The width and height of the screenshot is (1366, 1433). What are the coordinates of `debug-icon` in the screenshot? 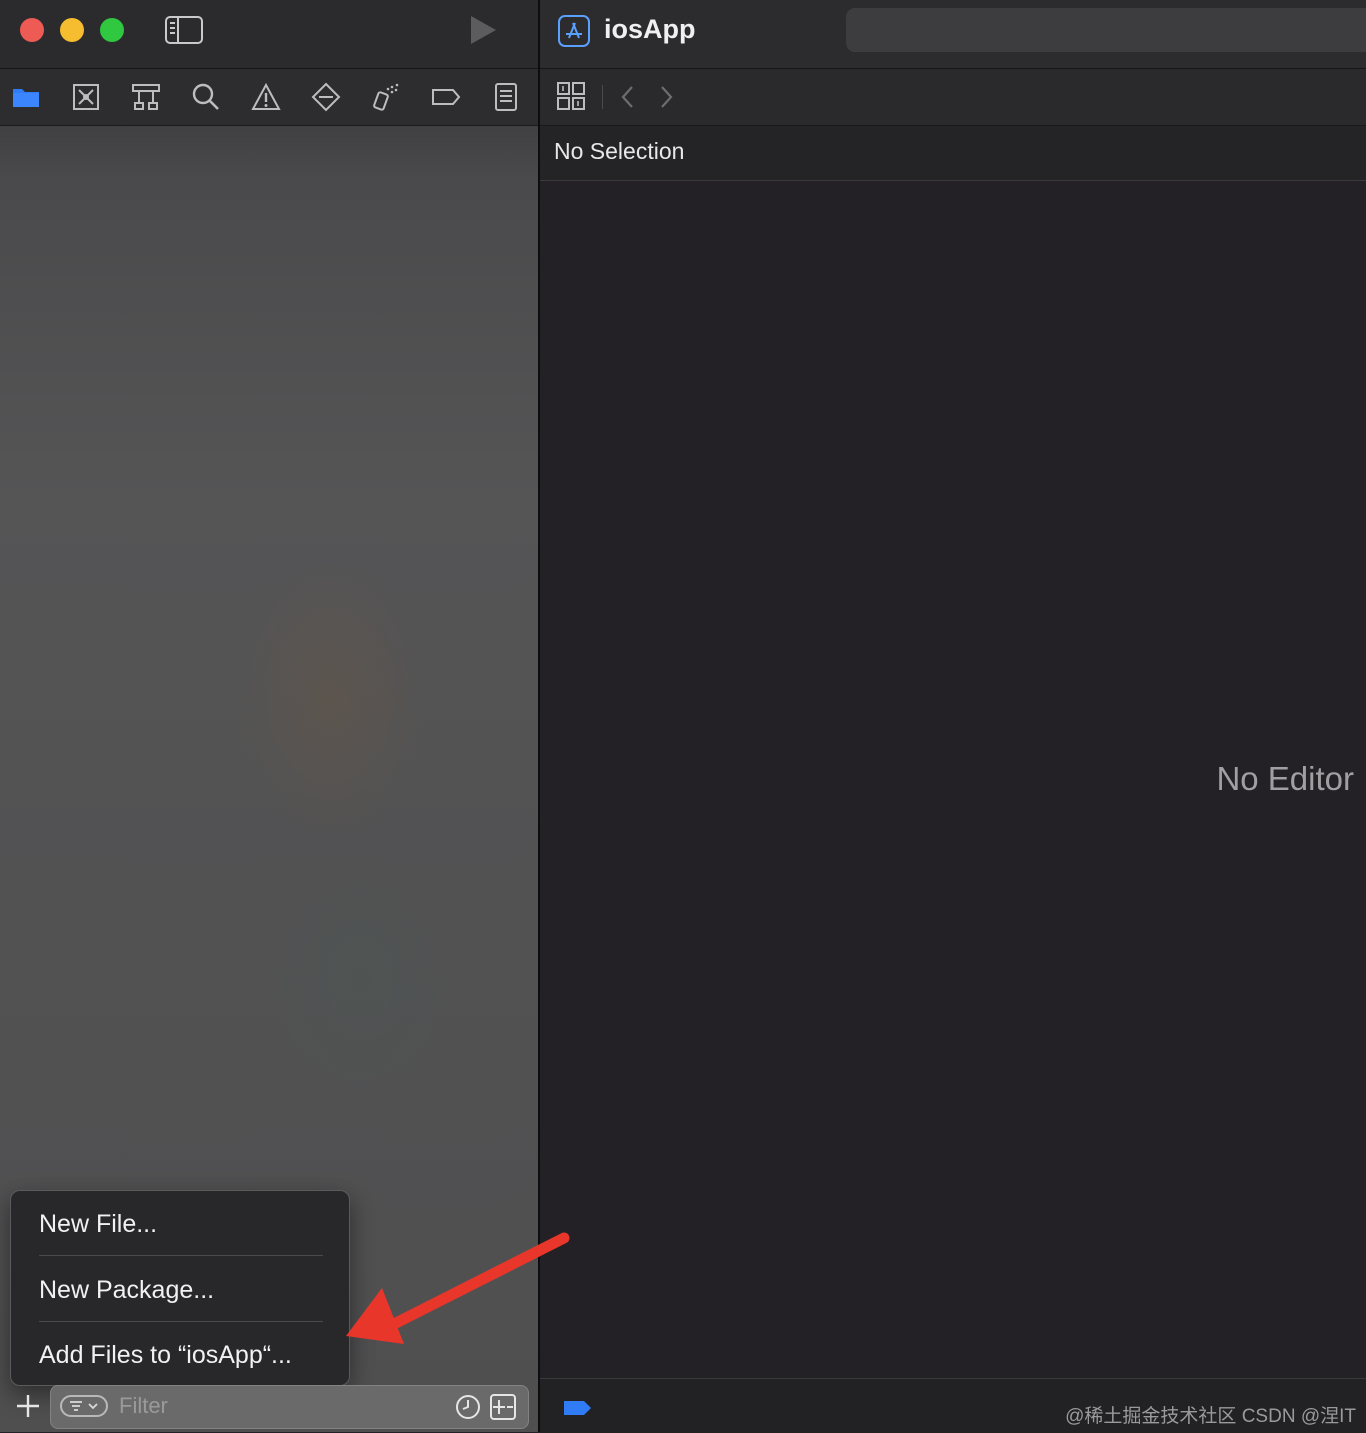 It's located at (386, 97).